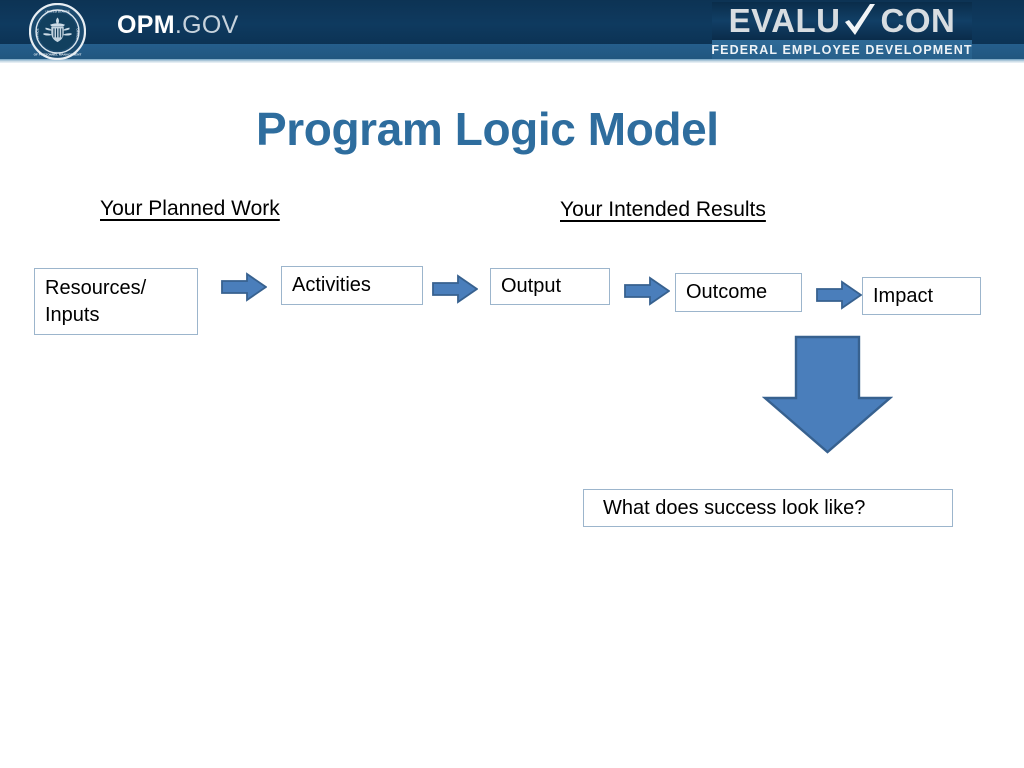 This screenshot has height=768, width=1024. I want to click on flow-box-activities: Activities, so click(352, 285).